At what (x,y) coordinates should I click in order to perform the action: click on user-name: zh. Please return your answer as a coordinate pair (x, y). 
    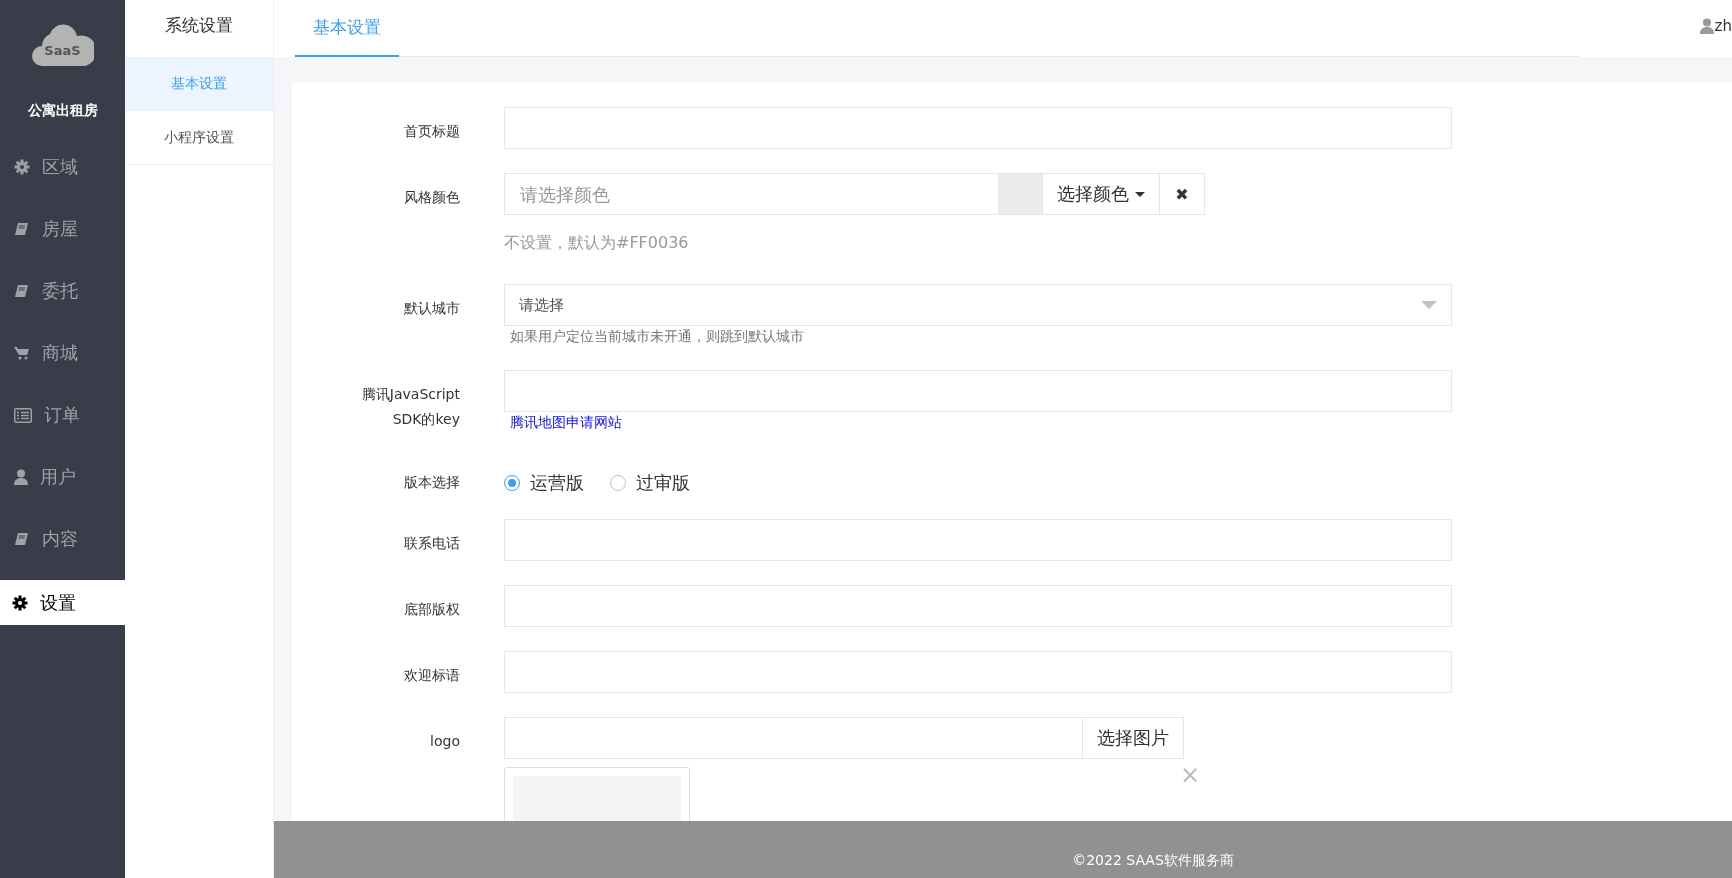
    Looking at the image, I should click on (1723, 26).